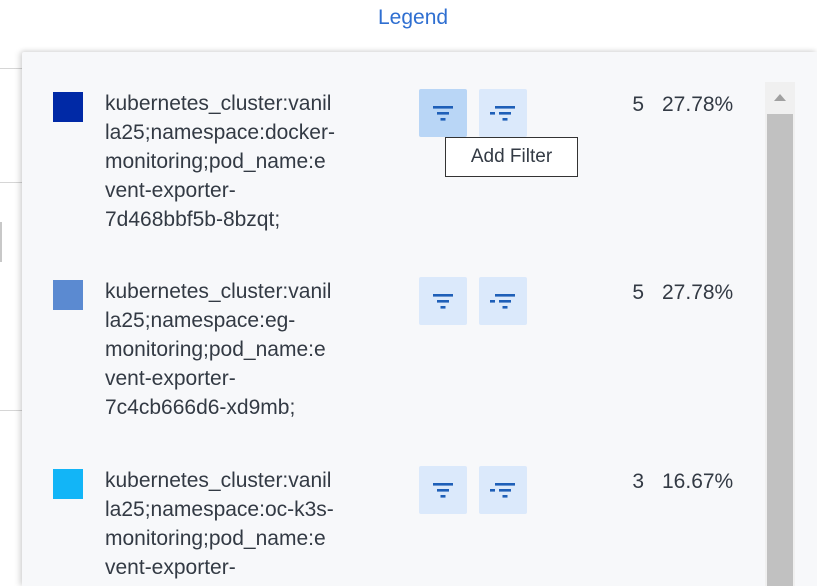  I want to click on scrollbar-thumb, so click(780, 350).